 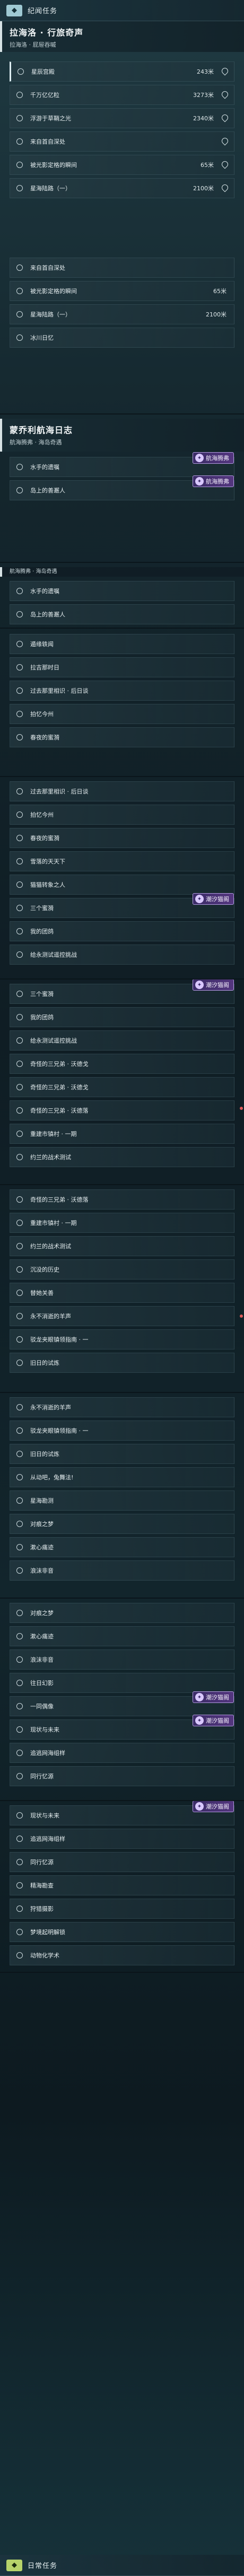 I want to click on task-row: 星辰宫殿 243米, so click(x=122, y=71).